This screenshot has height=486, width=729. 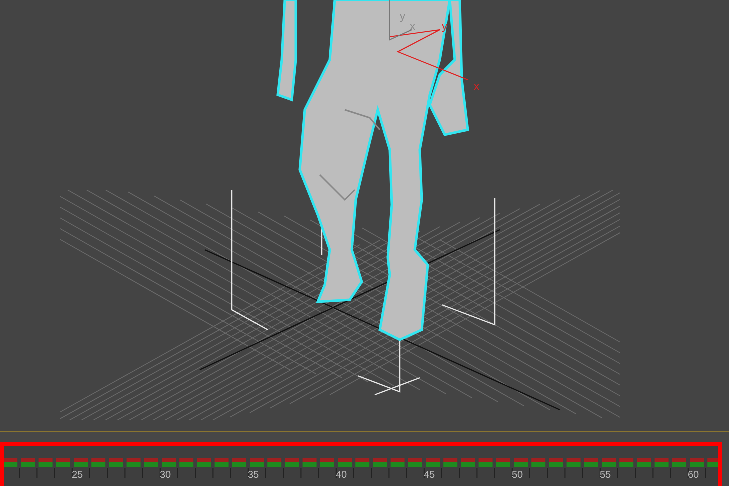 What do you see at coordinates (477, 87) in the screenshot?
I see `axis-label: x` at bounding box center [477, 87].